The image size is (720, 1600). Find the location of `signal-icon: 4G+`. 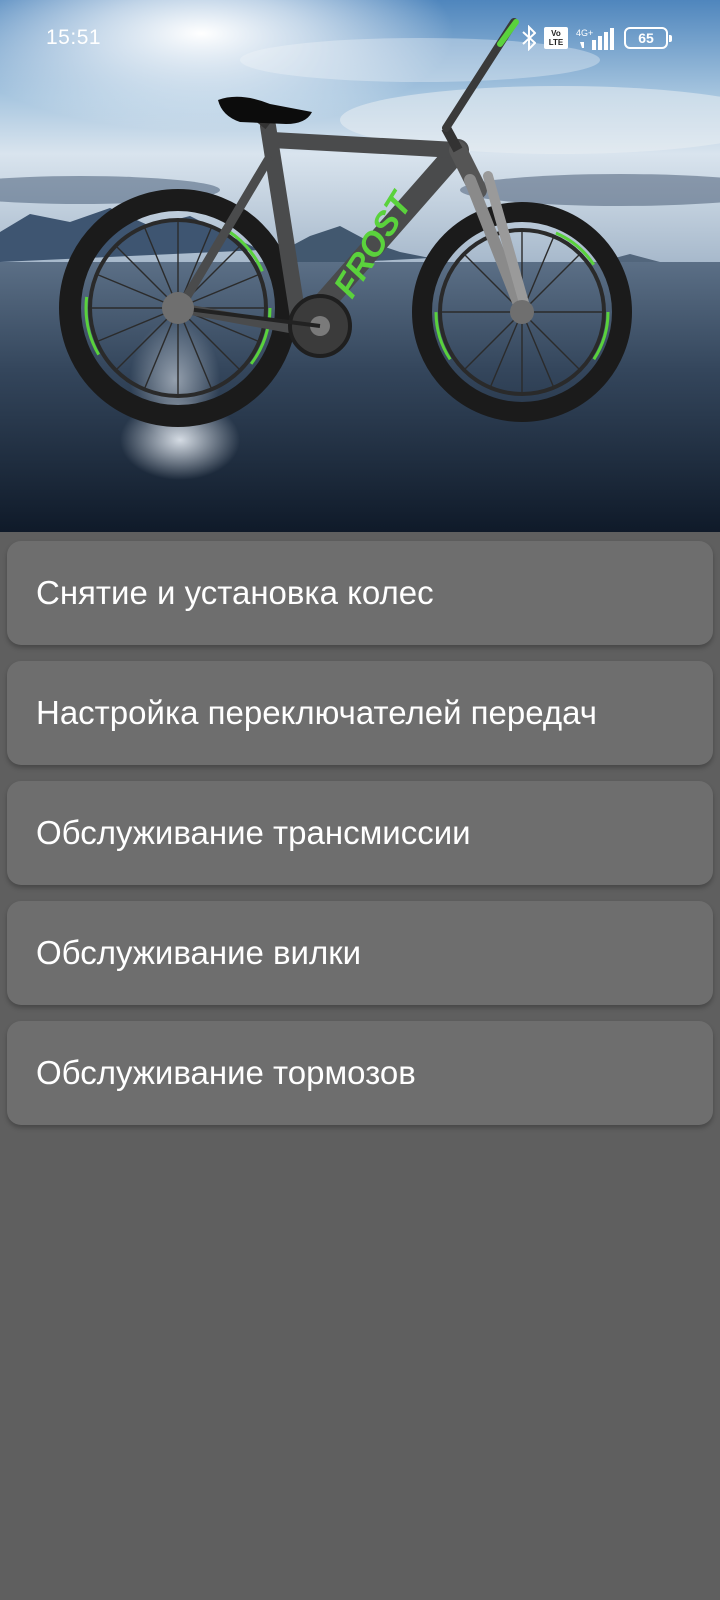

signal-icon: 4G+ is located at coordinates (596, 38).